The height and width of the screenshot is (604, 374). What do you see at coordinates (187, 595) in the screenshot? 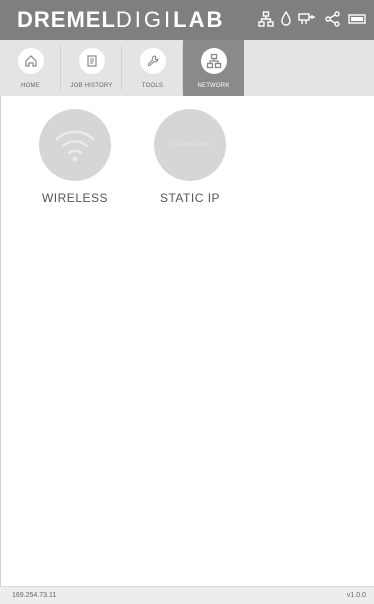
I see `status-footer: 169.254.73.11 v1.0.0` at bounding box center [187, 595].